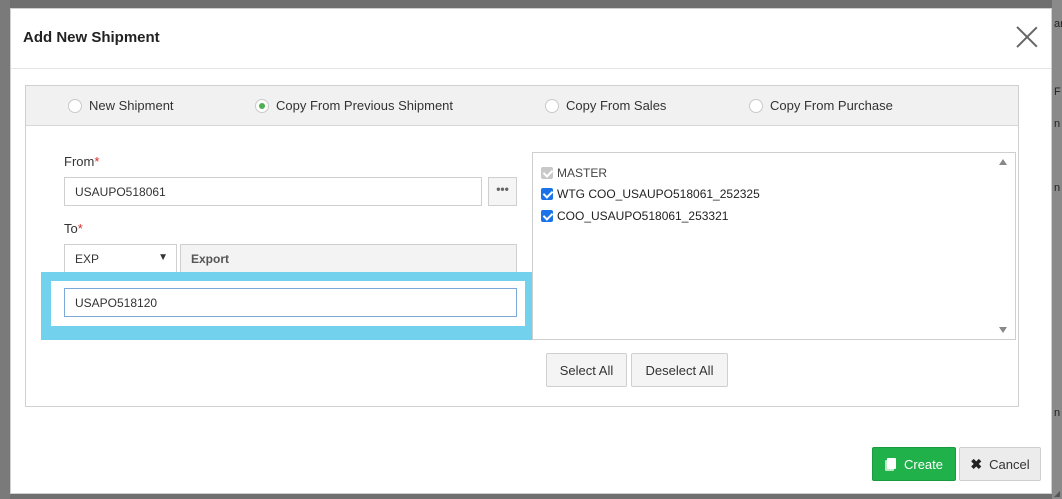 This screenshot has height=499, width=1062. I want to click on background-text: F, so click(1057, 92).